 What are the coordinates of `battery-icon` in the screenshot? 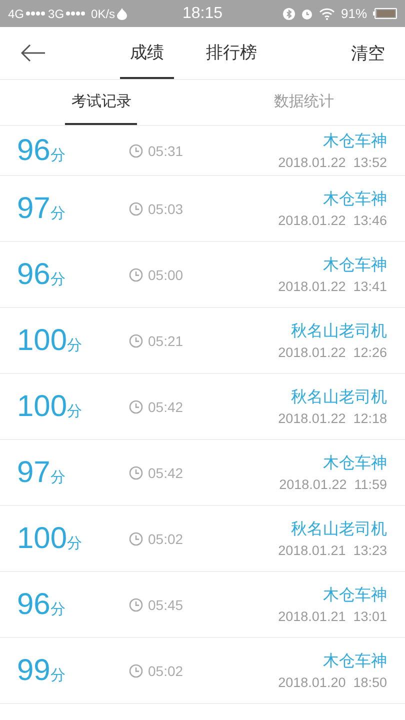 It's located at (385, 13).